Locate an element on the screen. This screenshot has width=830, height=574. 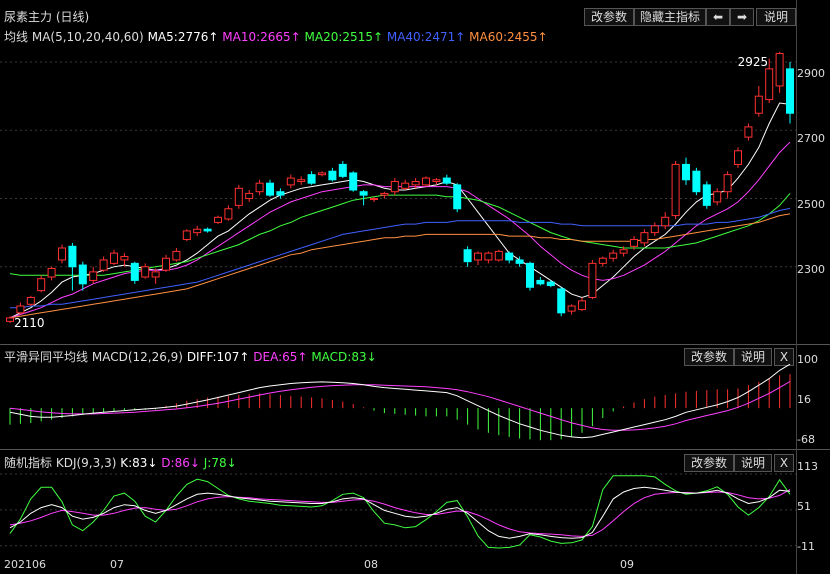
kdj-y-tick-top: 113 is located at coordinates (807, 466).